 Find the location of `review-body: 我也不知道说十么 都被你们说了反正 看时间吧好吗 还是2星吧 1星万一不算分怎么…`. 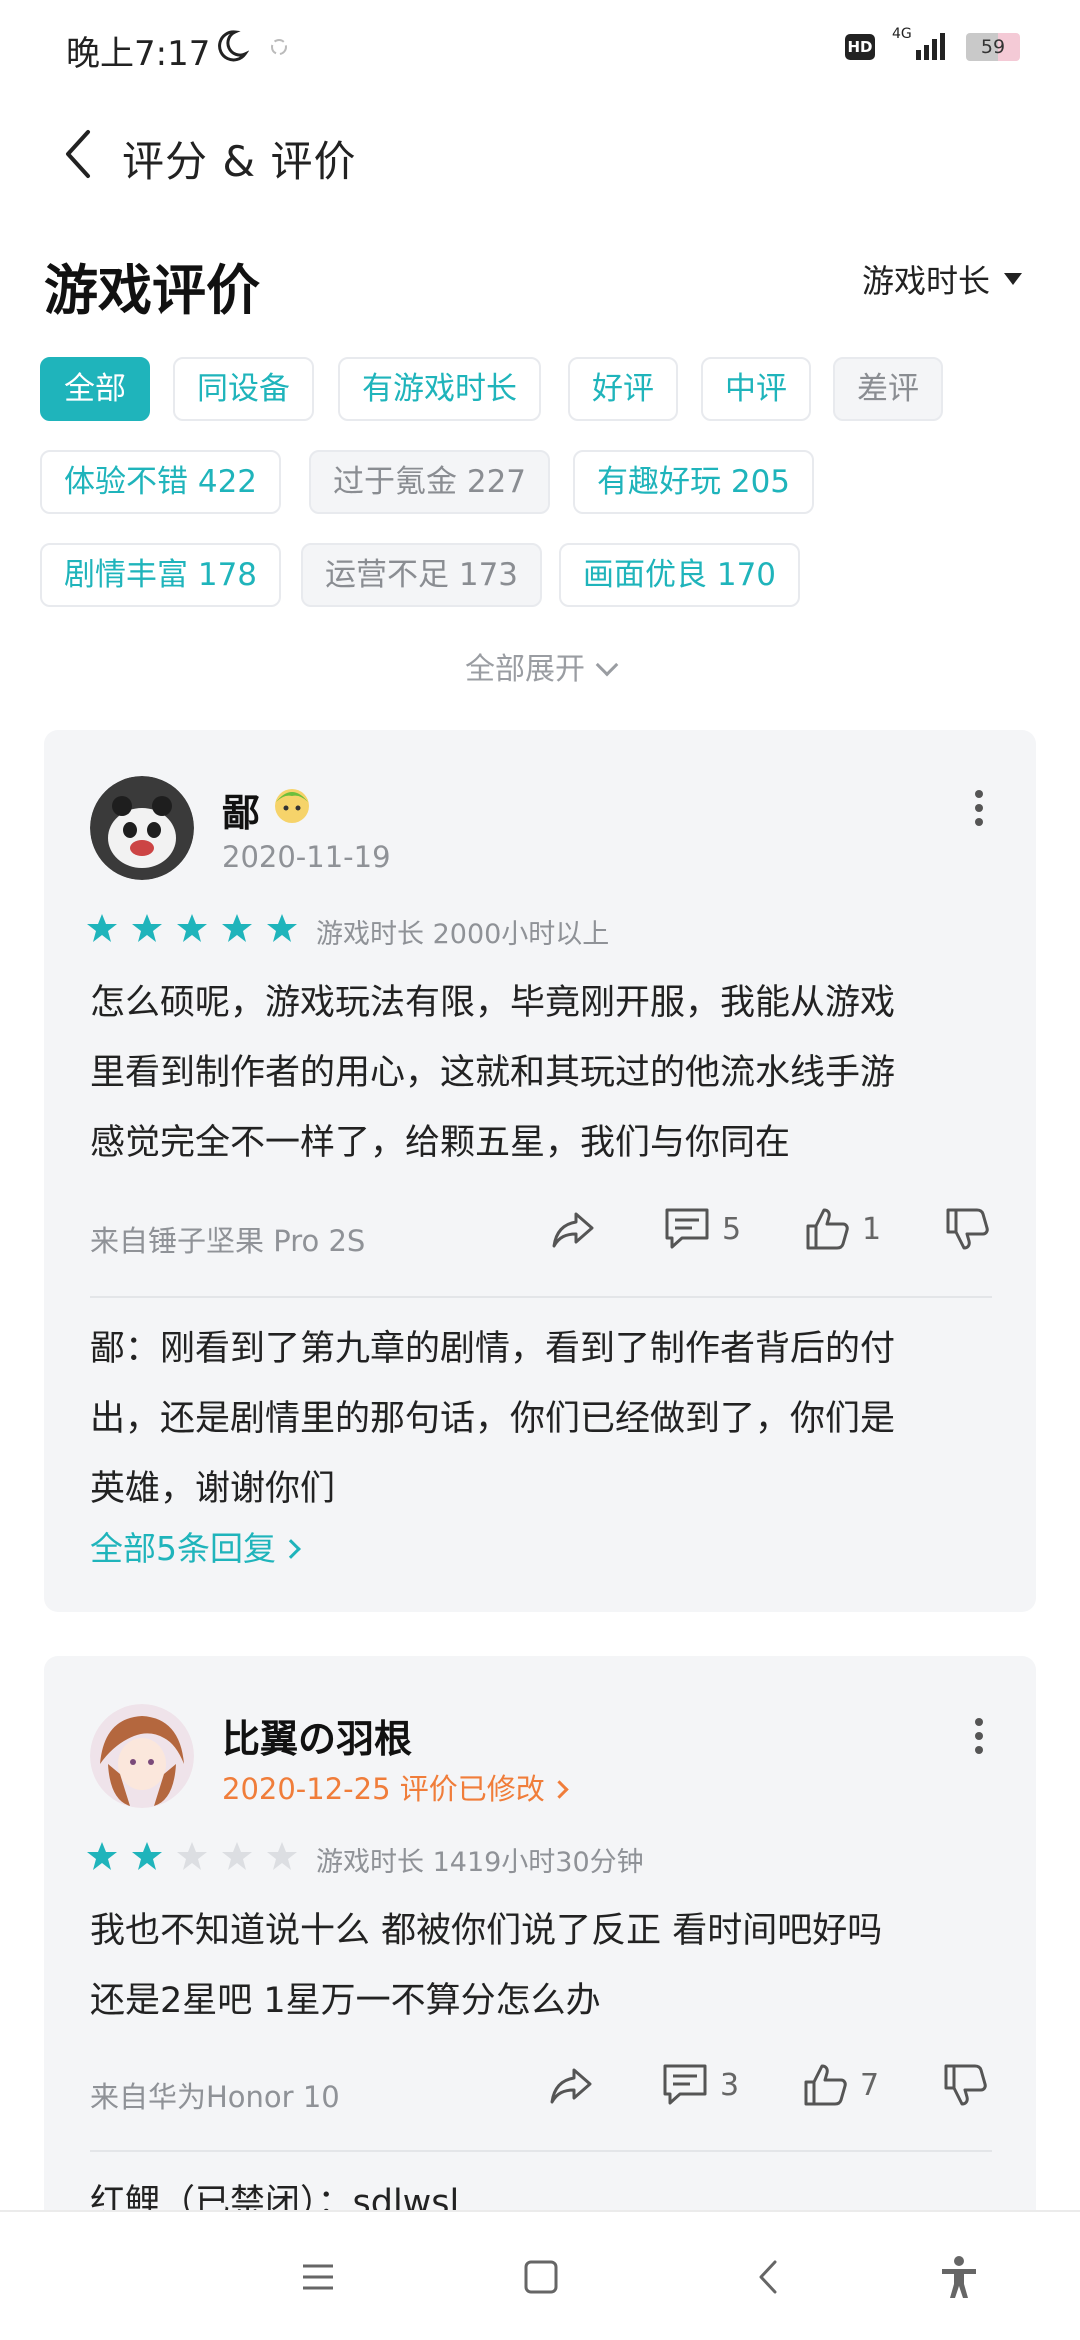

review-body: 我也不知道说十么 都被你们说了反正 看时间吧好吗 还是2星吧 1星万一不算分怎么… is located at coordinates (545, 1966).